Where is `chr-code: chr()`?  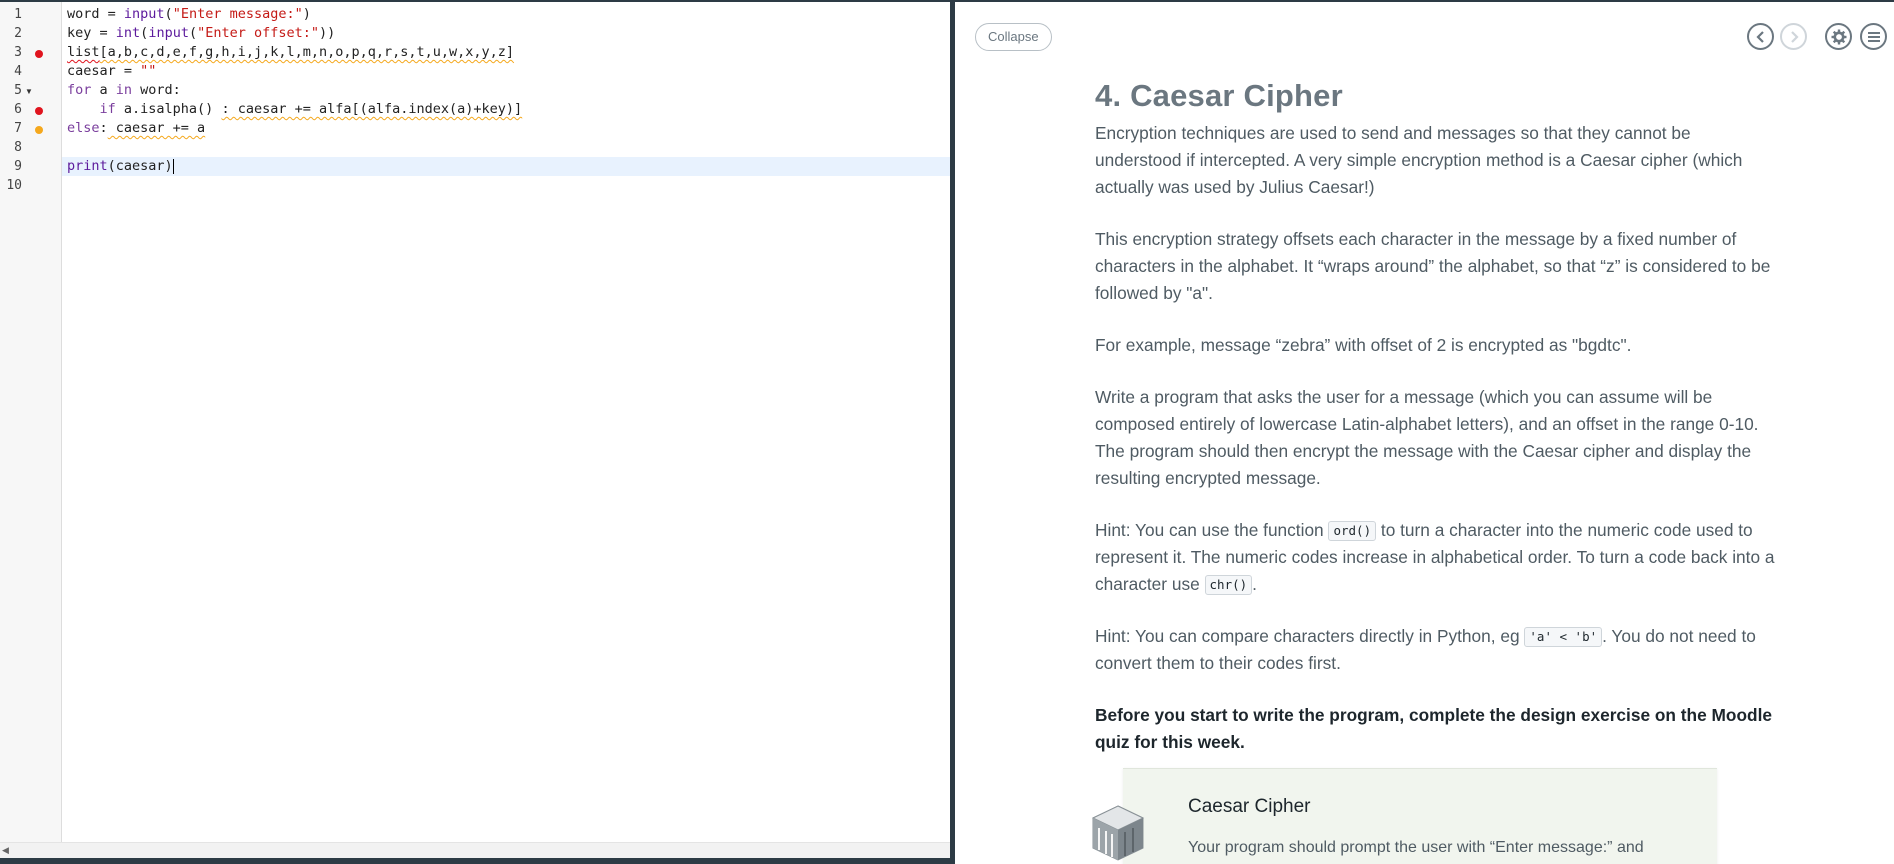
chr-code: chr() is located at coordinates (1228, 585).